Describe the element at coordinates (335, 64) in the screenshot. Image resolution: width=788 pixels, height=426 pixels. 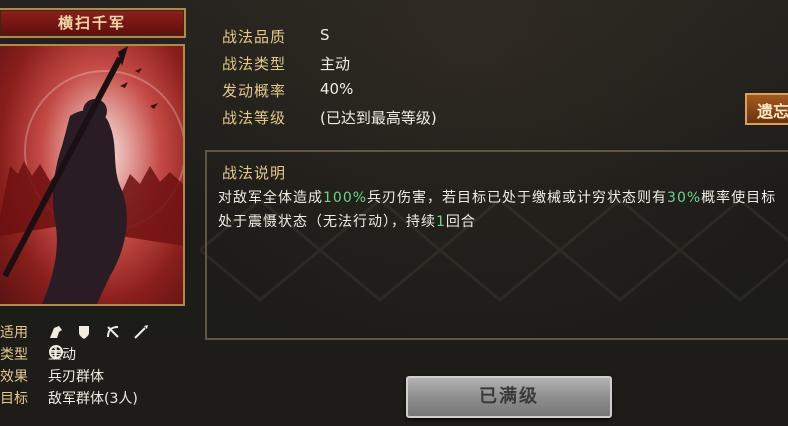
I see `category-value: 主动` at that location.